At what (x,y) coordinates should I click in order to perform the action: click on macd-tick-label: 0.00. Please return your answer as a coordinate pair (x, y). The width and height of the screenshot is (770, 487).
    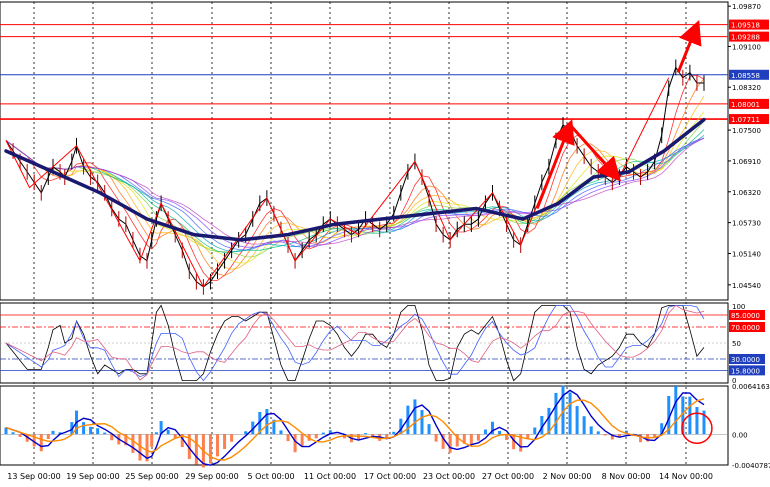
    Looking at the image, I should click on (740, 435).